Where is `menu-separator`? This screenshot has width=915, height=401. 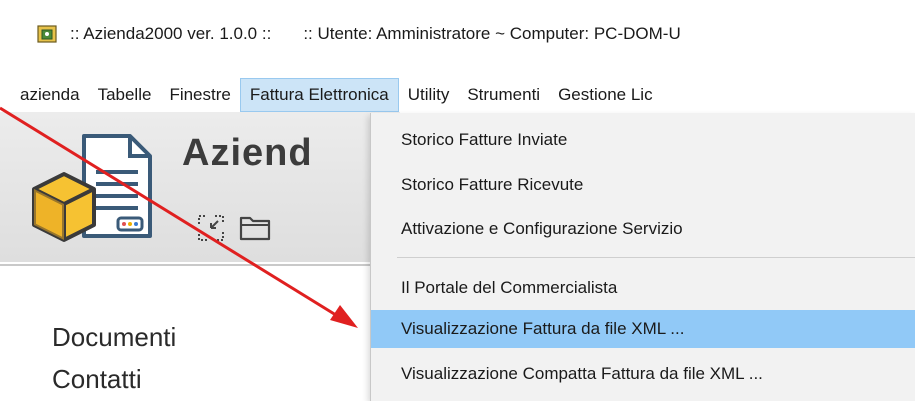
menu-separator is located at coordinates (656, 257).